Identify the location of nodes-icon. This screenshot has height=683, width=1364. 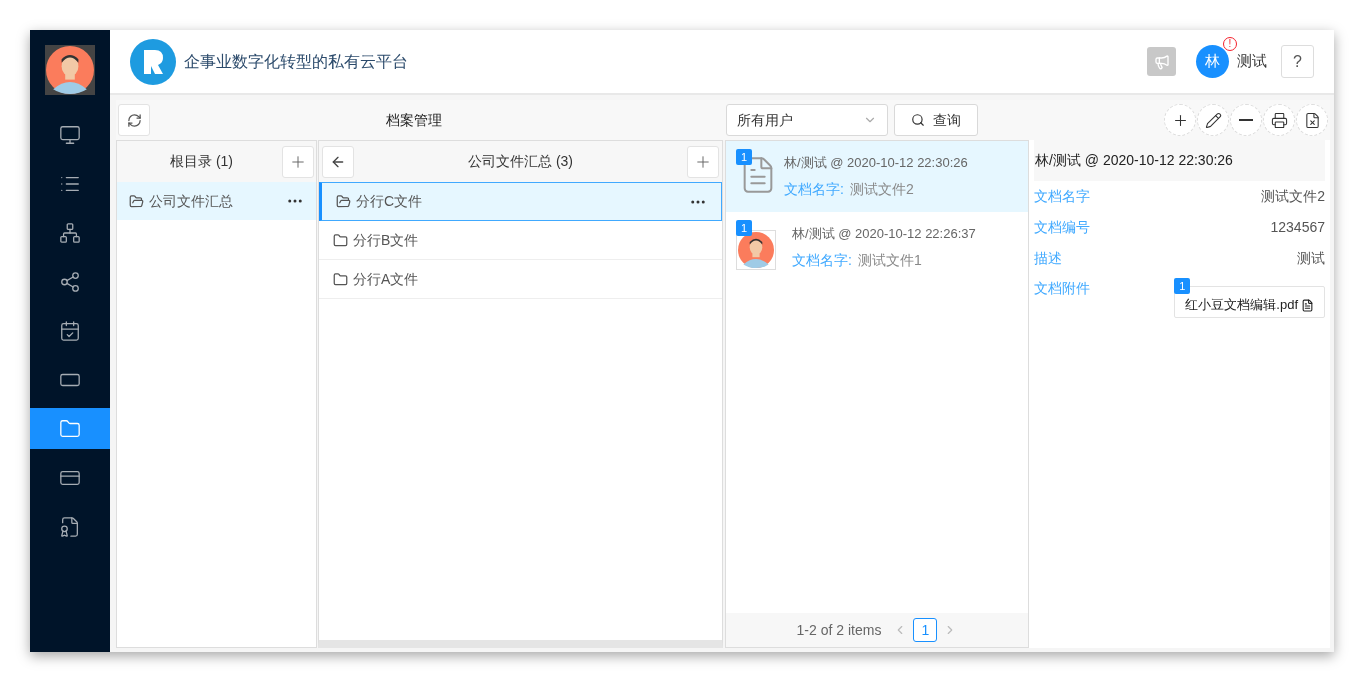
(70, 281).